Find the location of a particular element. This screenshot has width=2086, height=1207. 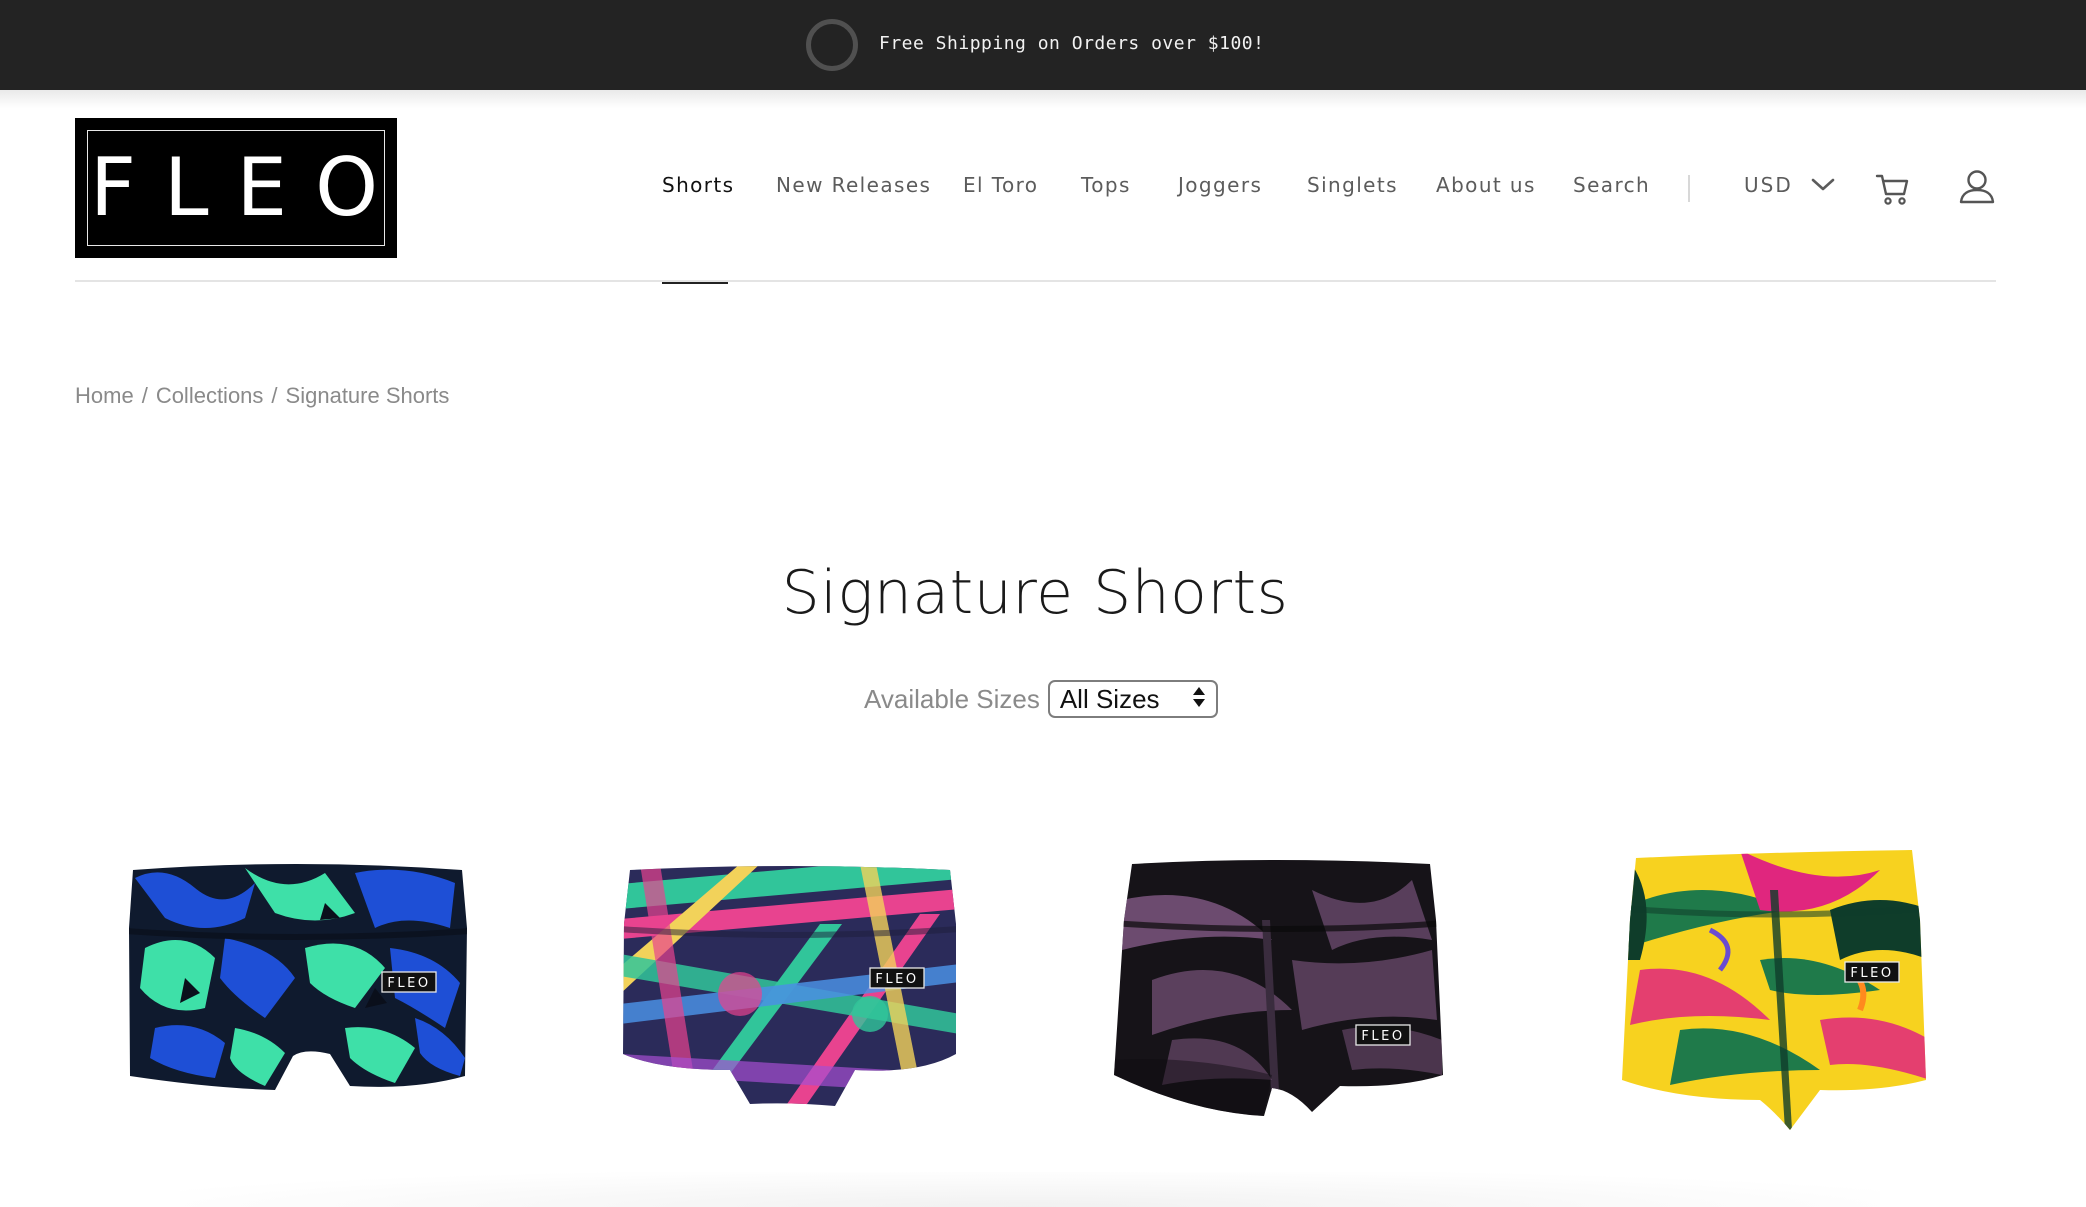

announcement-bar: Free Shipping on Orders over $100! is located at coordinates (1043, 45).